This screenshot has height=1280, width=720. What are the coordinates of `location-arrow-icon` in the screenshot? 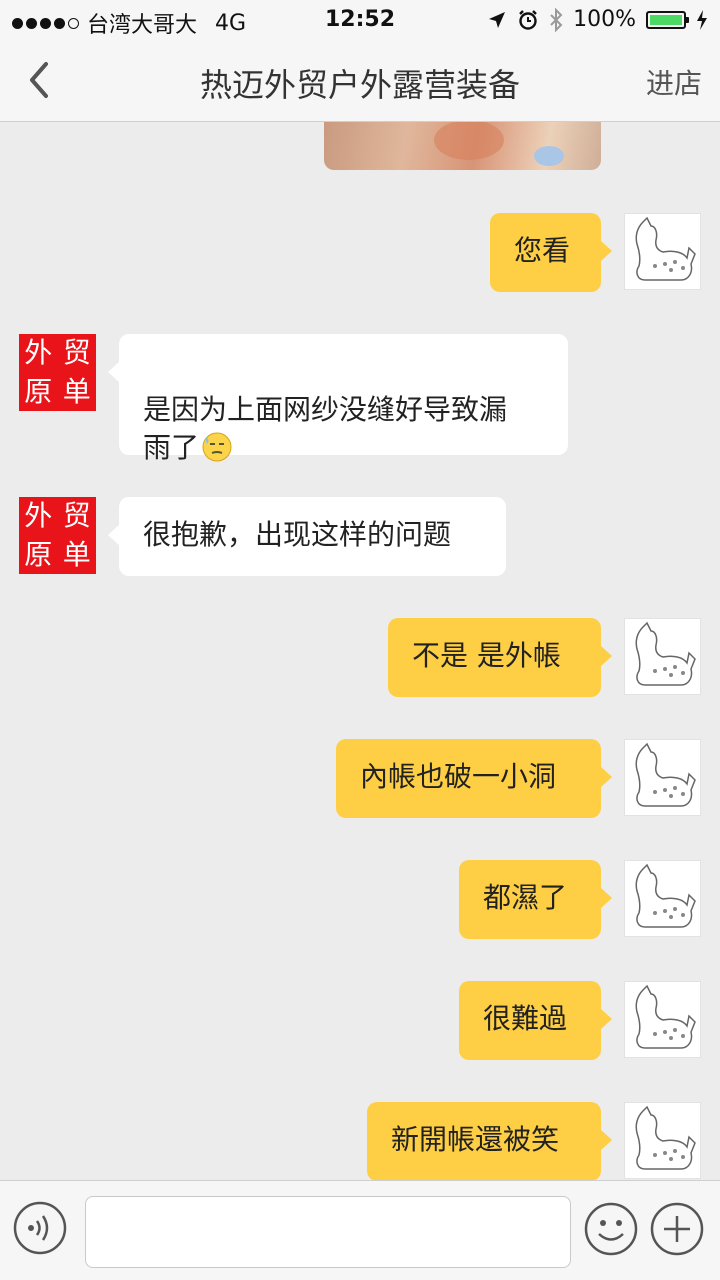 It's located at (497, 19).